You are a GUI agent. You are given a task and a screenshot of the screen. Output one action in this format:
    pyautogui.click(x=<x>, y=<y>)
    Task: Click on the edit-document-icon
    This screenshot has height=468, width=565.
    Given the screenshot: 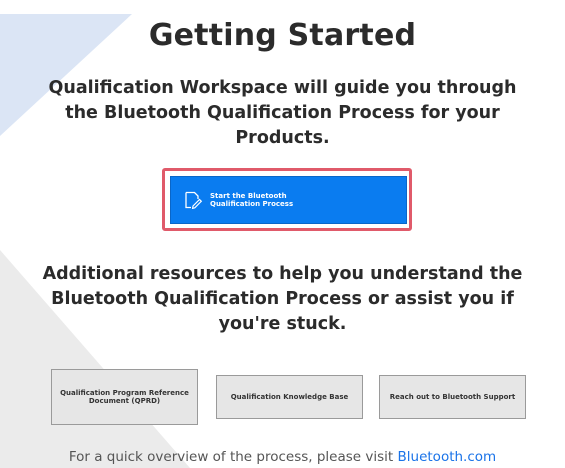 What is the action you would take?
    pyautogui.click(x=193, y=200)
    